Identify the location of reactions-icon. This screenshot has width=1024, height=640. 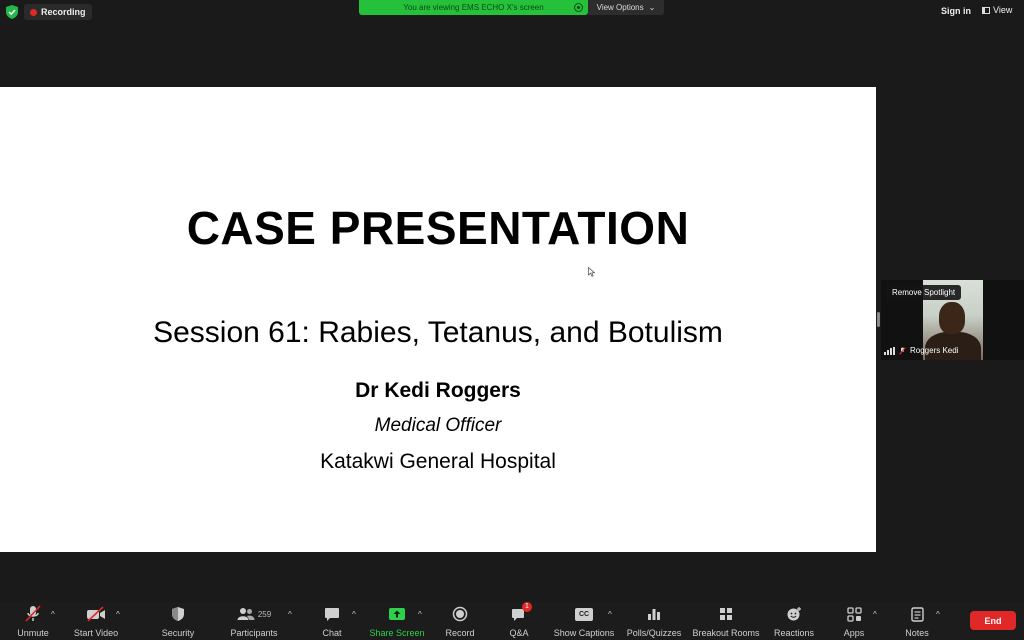
(794, 614).